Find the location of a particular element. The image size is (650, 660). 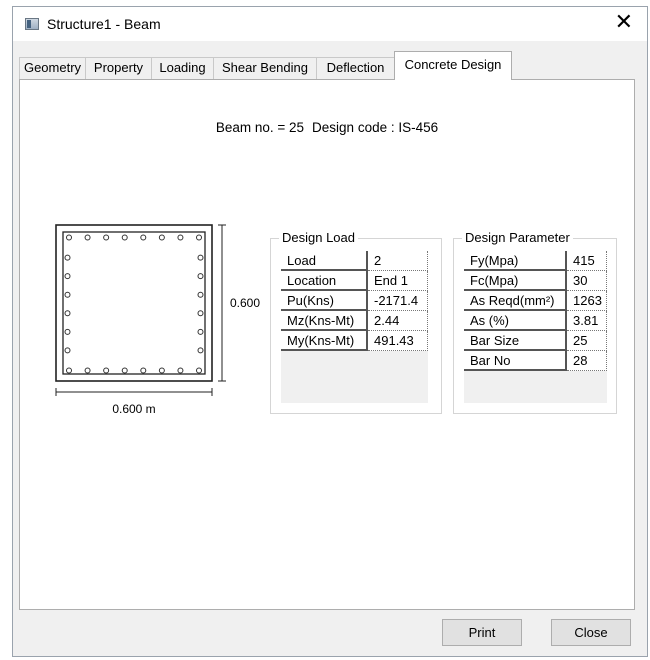

rebar-group is located at coordinates (134, 304).